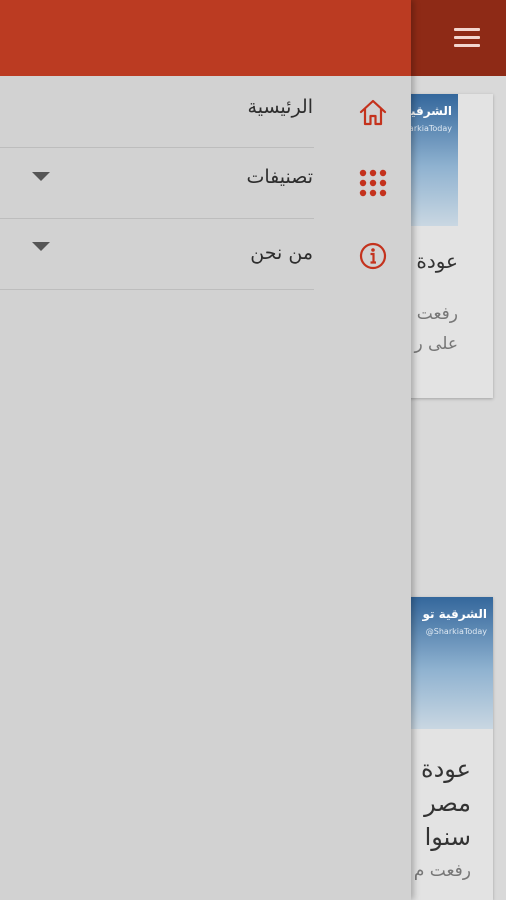 This screenshot has width=506, height=900. What do you see at coordinates (467, 38) in the screenshot?
I see `hamburger-menu-icon` at bounding box center [467, 38].